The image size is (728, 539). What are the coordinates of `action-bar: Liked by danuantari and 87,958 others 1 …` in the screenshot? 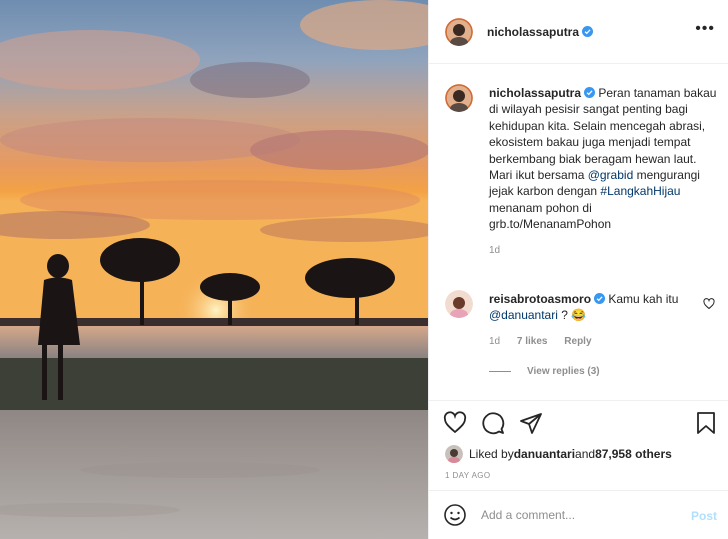 It's located at (578, 445).